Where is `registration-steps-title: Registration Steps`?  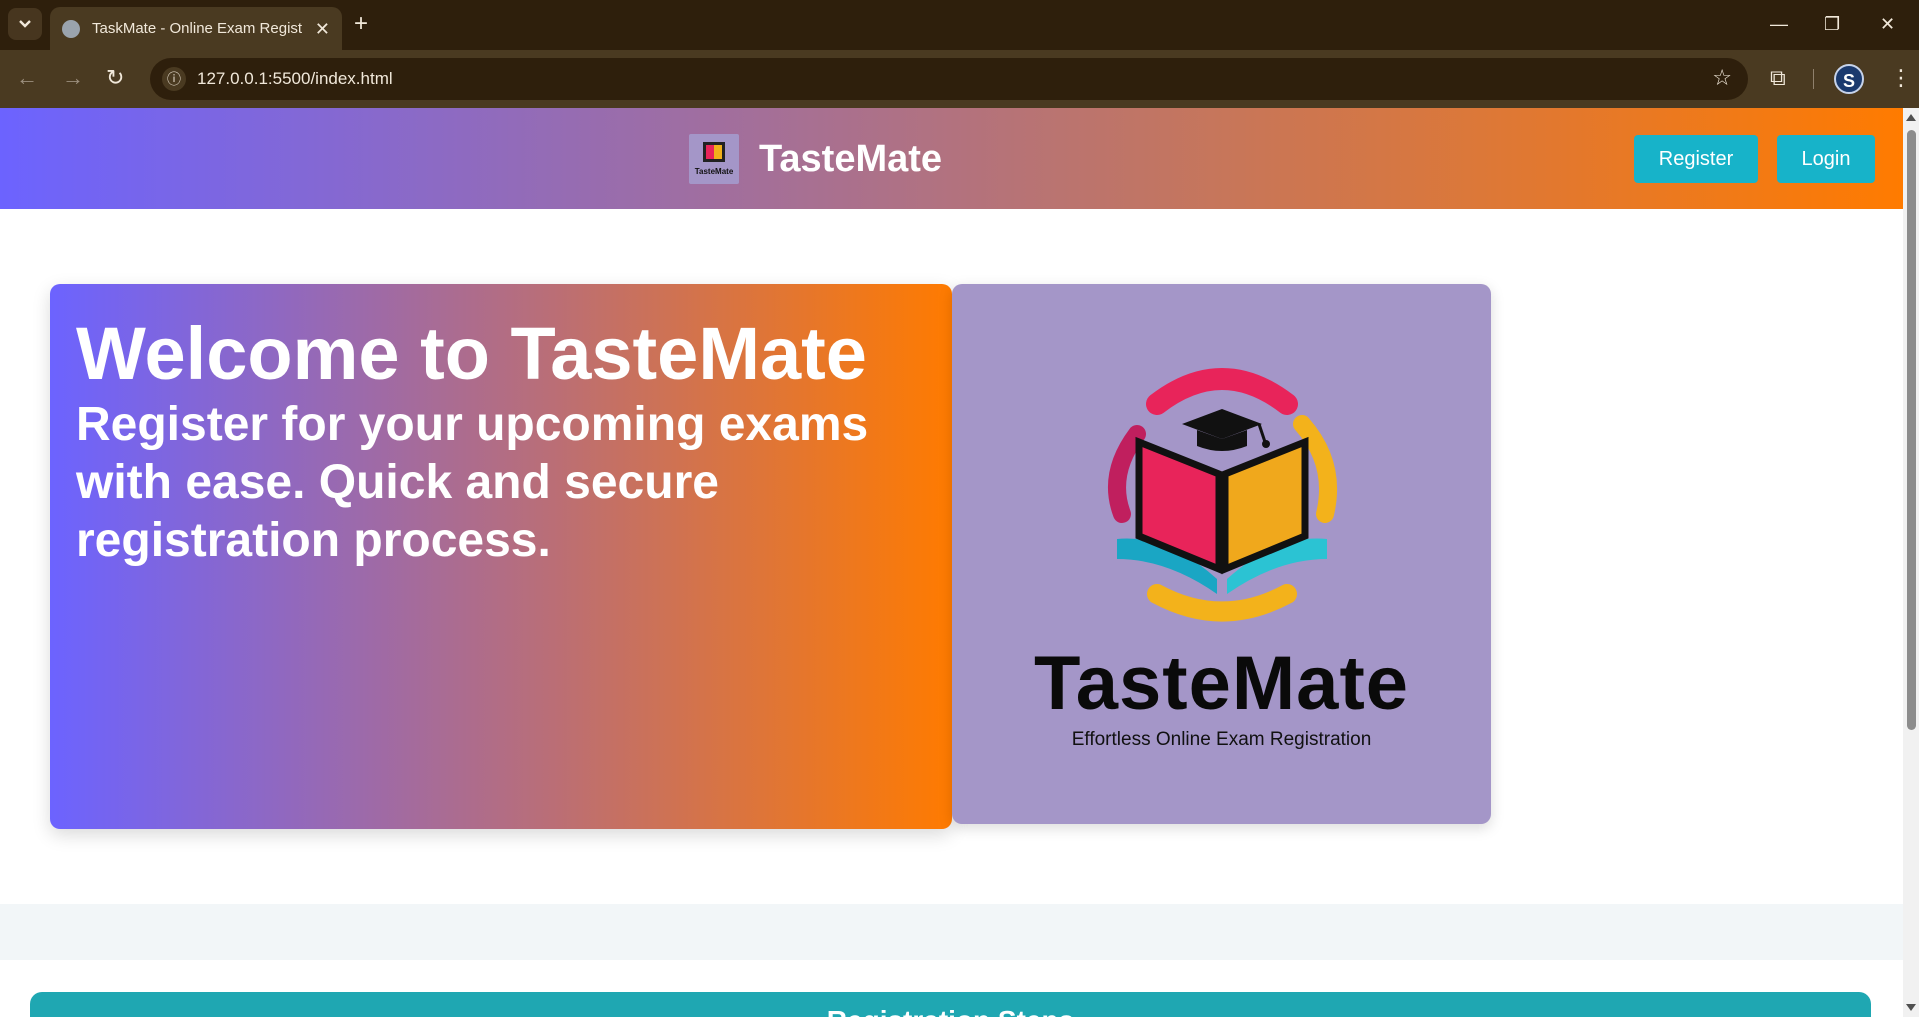 registration-steps-title: Registration Steps is located at coordinates (950, 1011).